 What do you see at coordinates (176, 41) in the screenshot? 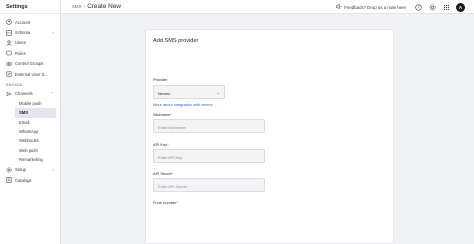
I see `form-title: Add SMS provider` at bounding box center [176, 41].